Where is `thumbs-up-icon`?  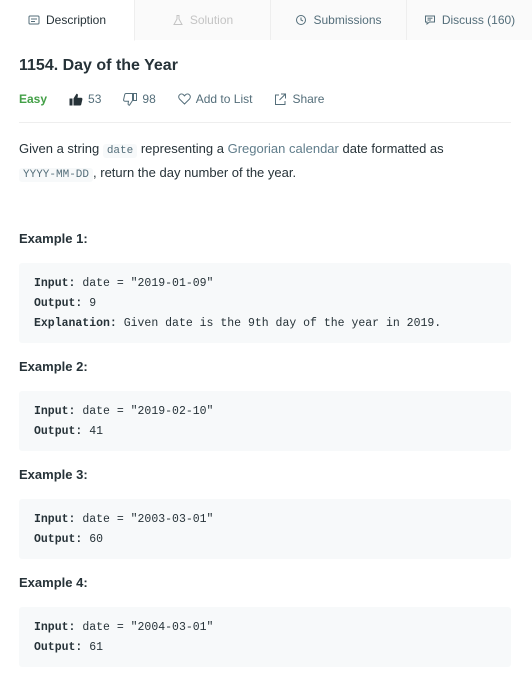 thumbs-up-icon is located at coordinates (76, 99).